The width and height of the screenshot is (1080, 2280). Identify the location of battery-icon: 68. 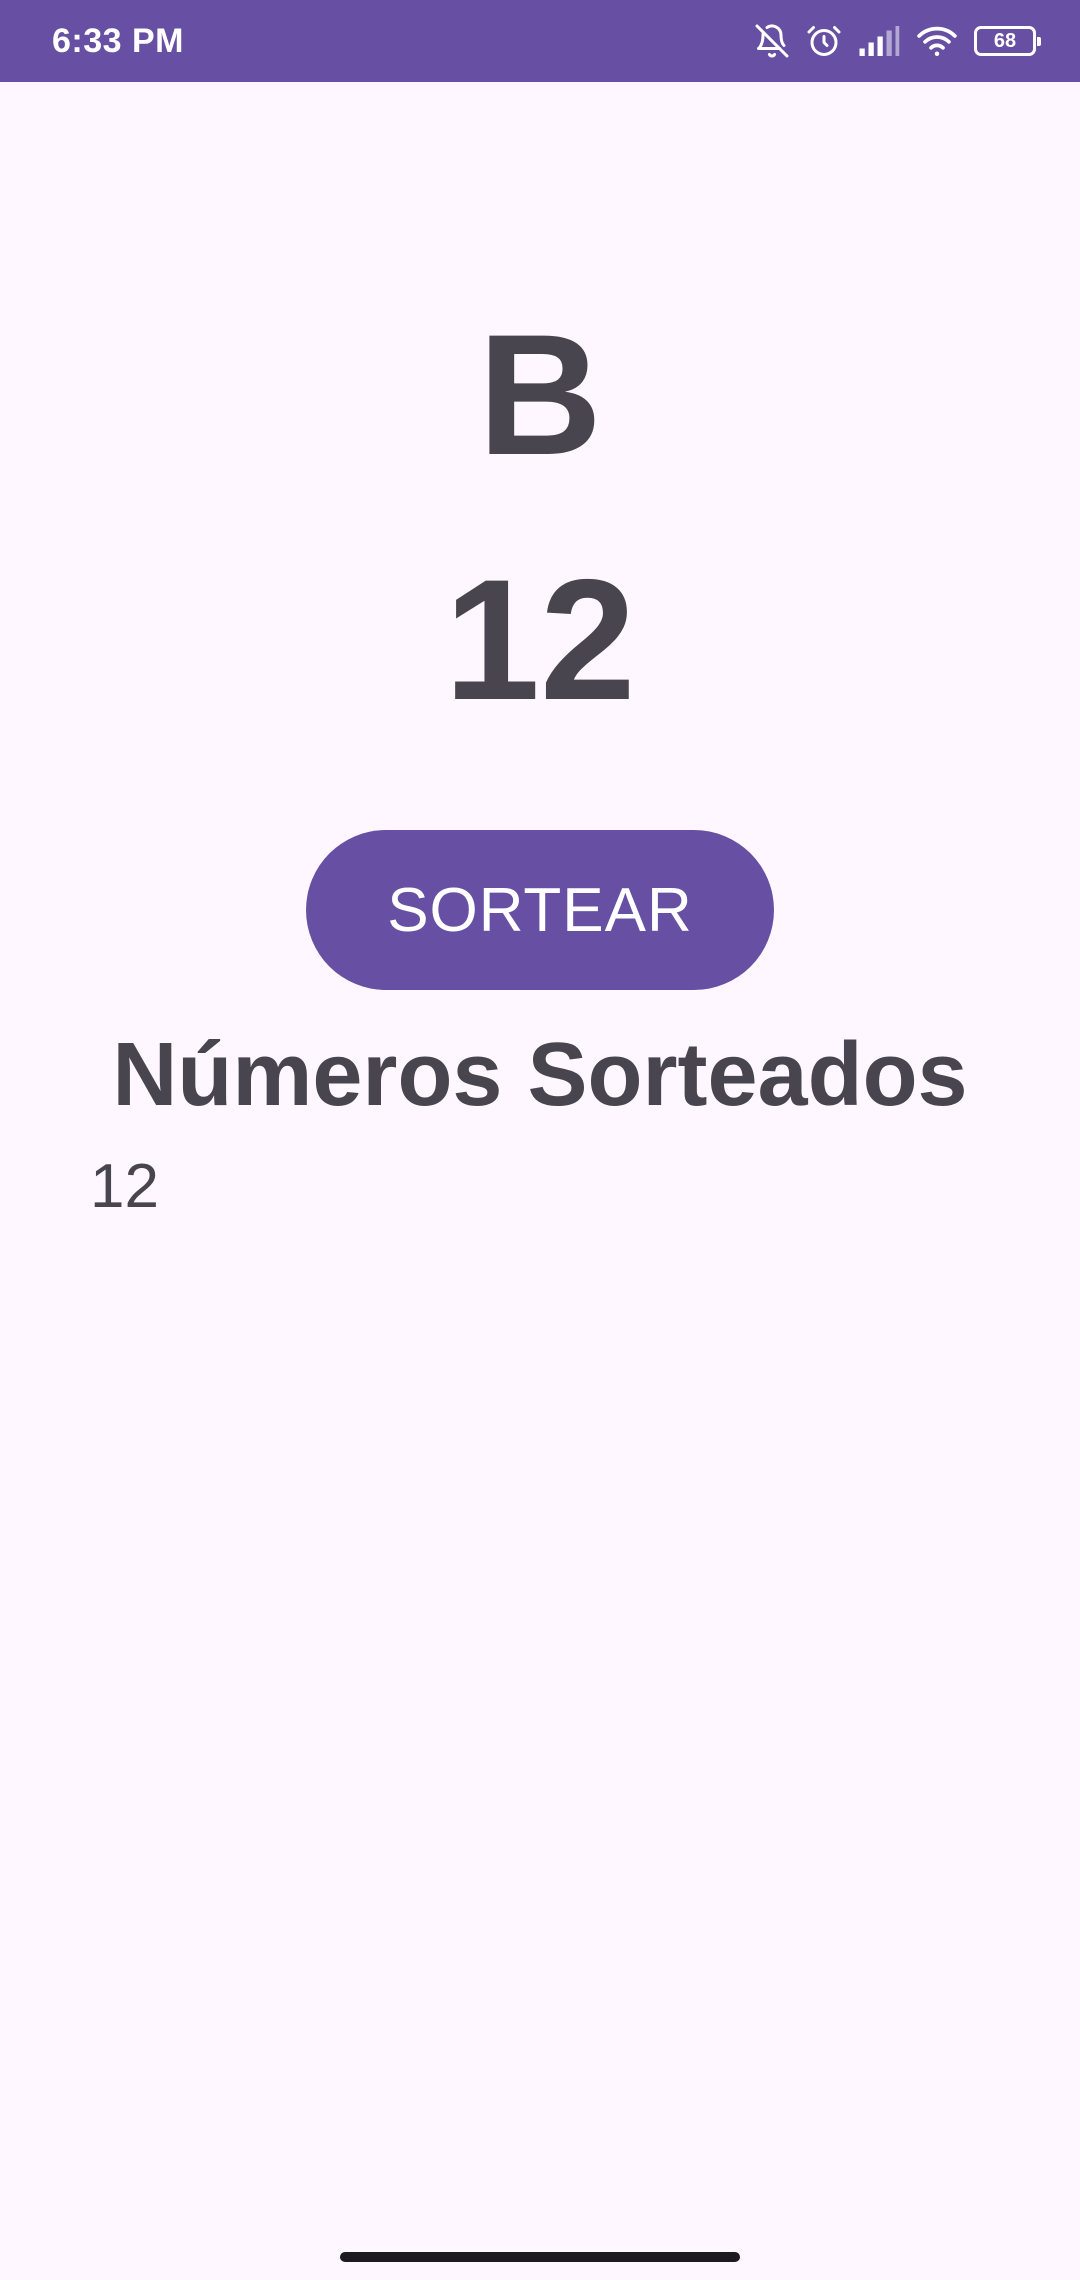
(1007, 41).